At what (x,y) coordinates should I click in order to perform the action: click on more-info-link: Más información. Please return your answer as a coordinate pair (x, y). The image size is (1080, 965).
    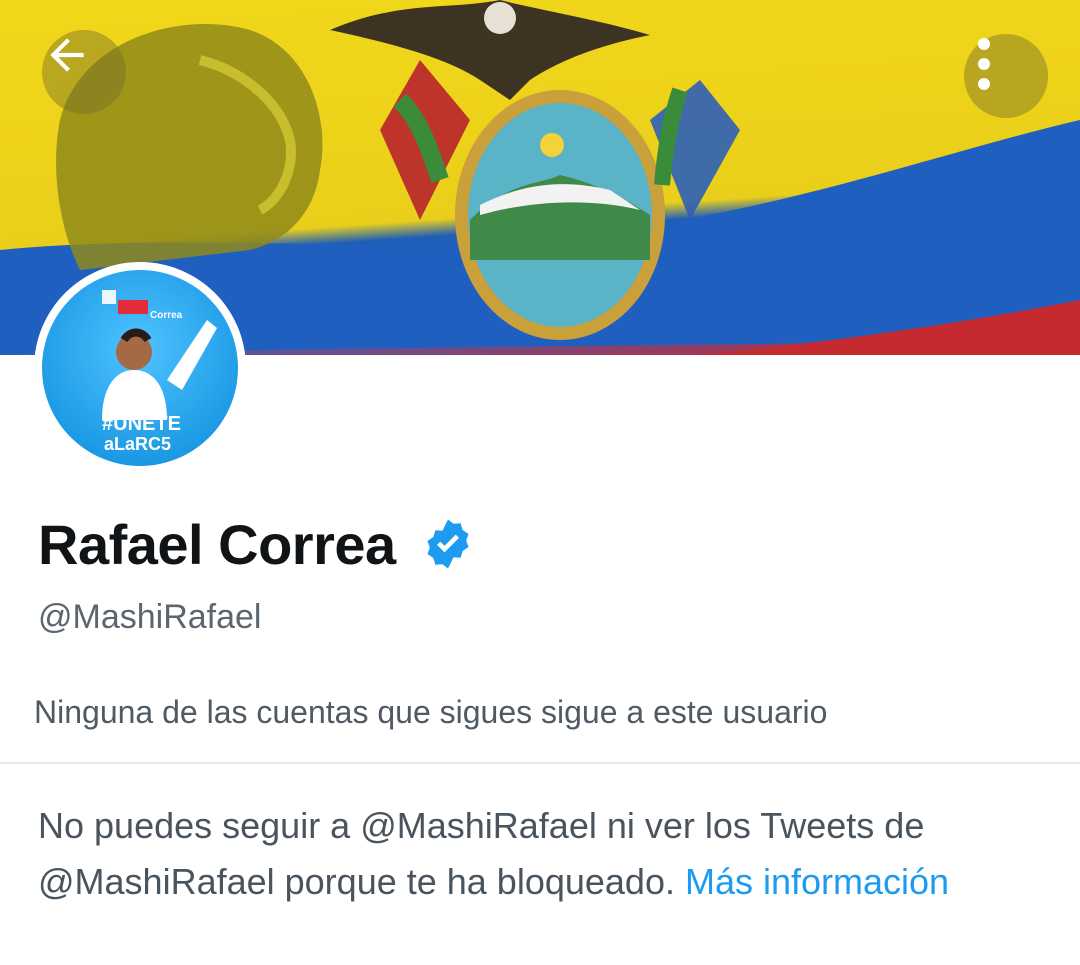
    Looking at the image, I should click on (817, 881).